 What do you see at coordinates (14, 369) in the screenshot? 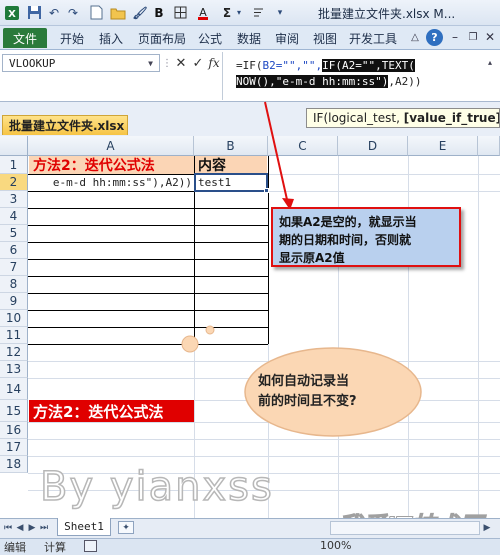
I see `row-header: 13` at bounding box center [14, 369].